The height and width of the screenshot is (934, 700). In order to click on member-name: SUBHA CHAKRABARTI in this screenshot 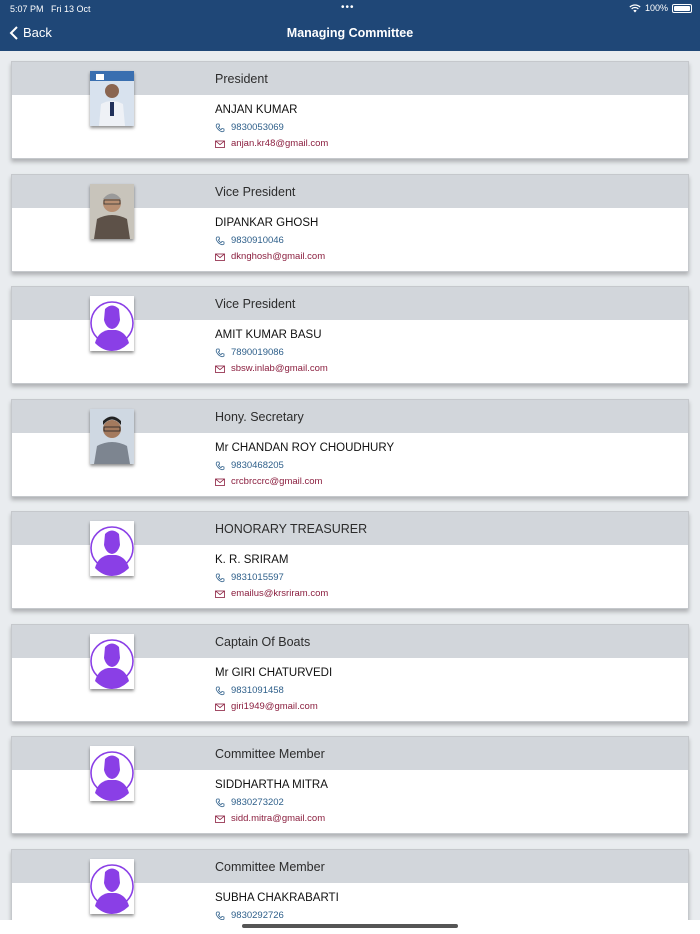, I will do `click(277, 898)`.